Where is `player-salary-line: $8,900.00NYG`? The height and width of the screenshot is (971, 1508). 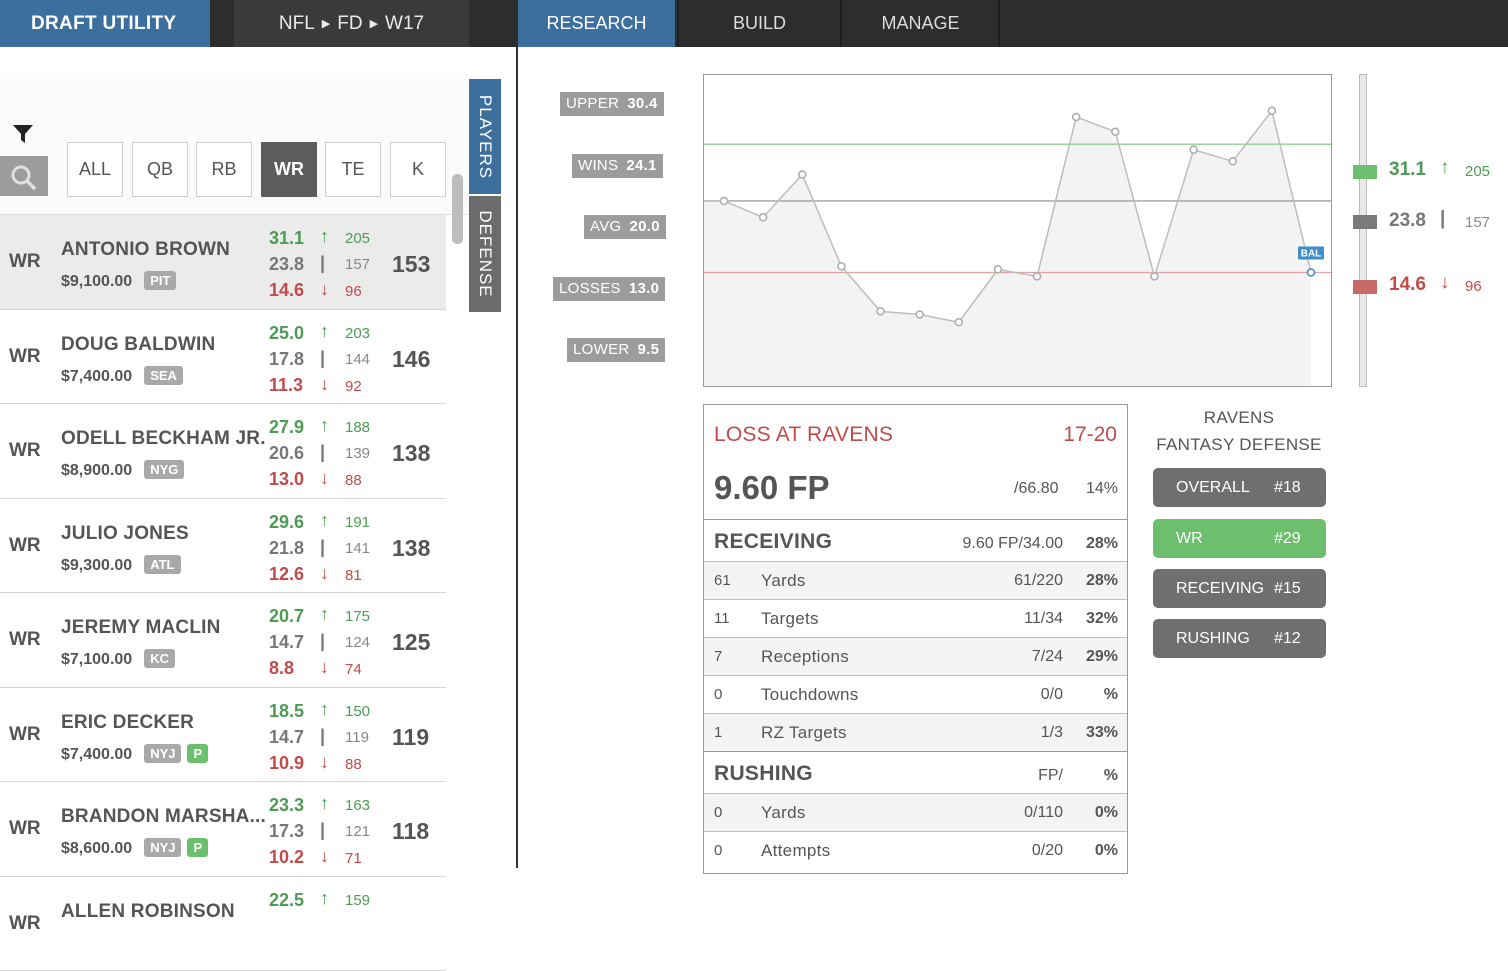 player-salary-line: $8,900.00NYG is located at coordinates (122, 470).